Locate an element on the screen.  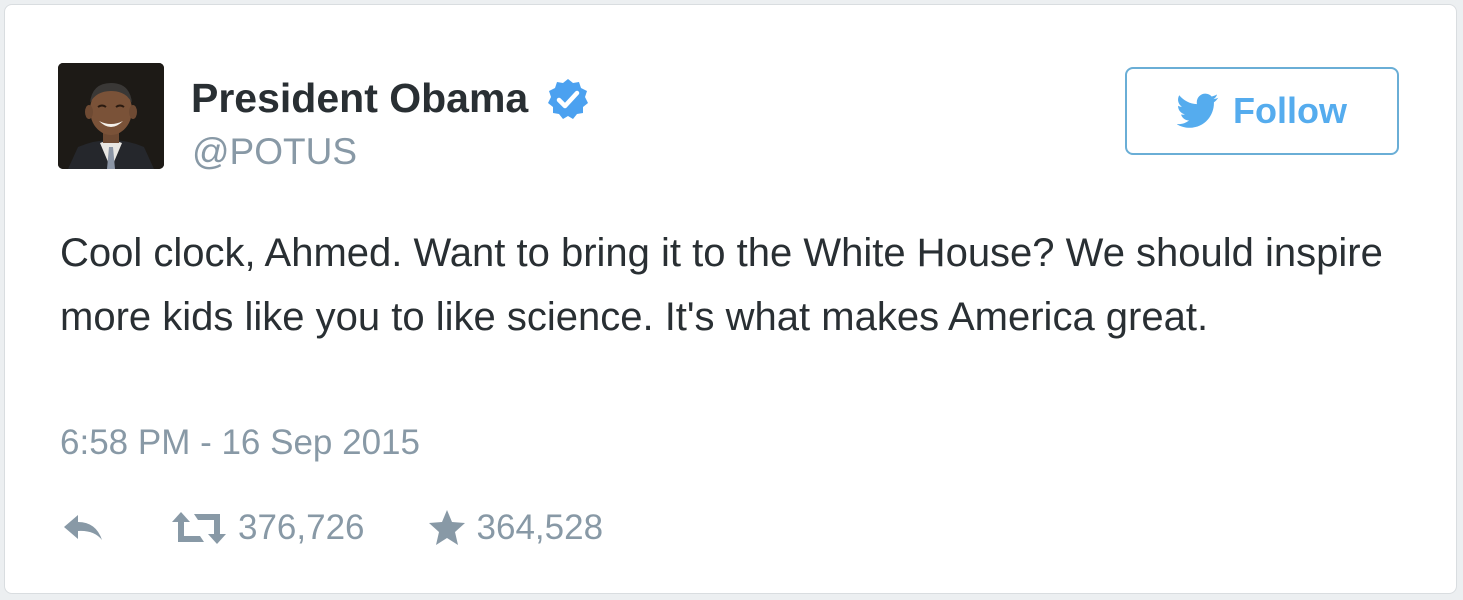
verified-badge-icon is located at coordinates (568, 99).